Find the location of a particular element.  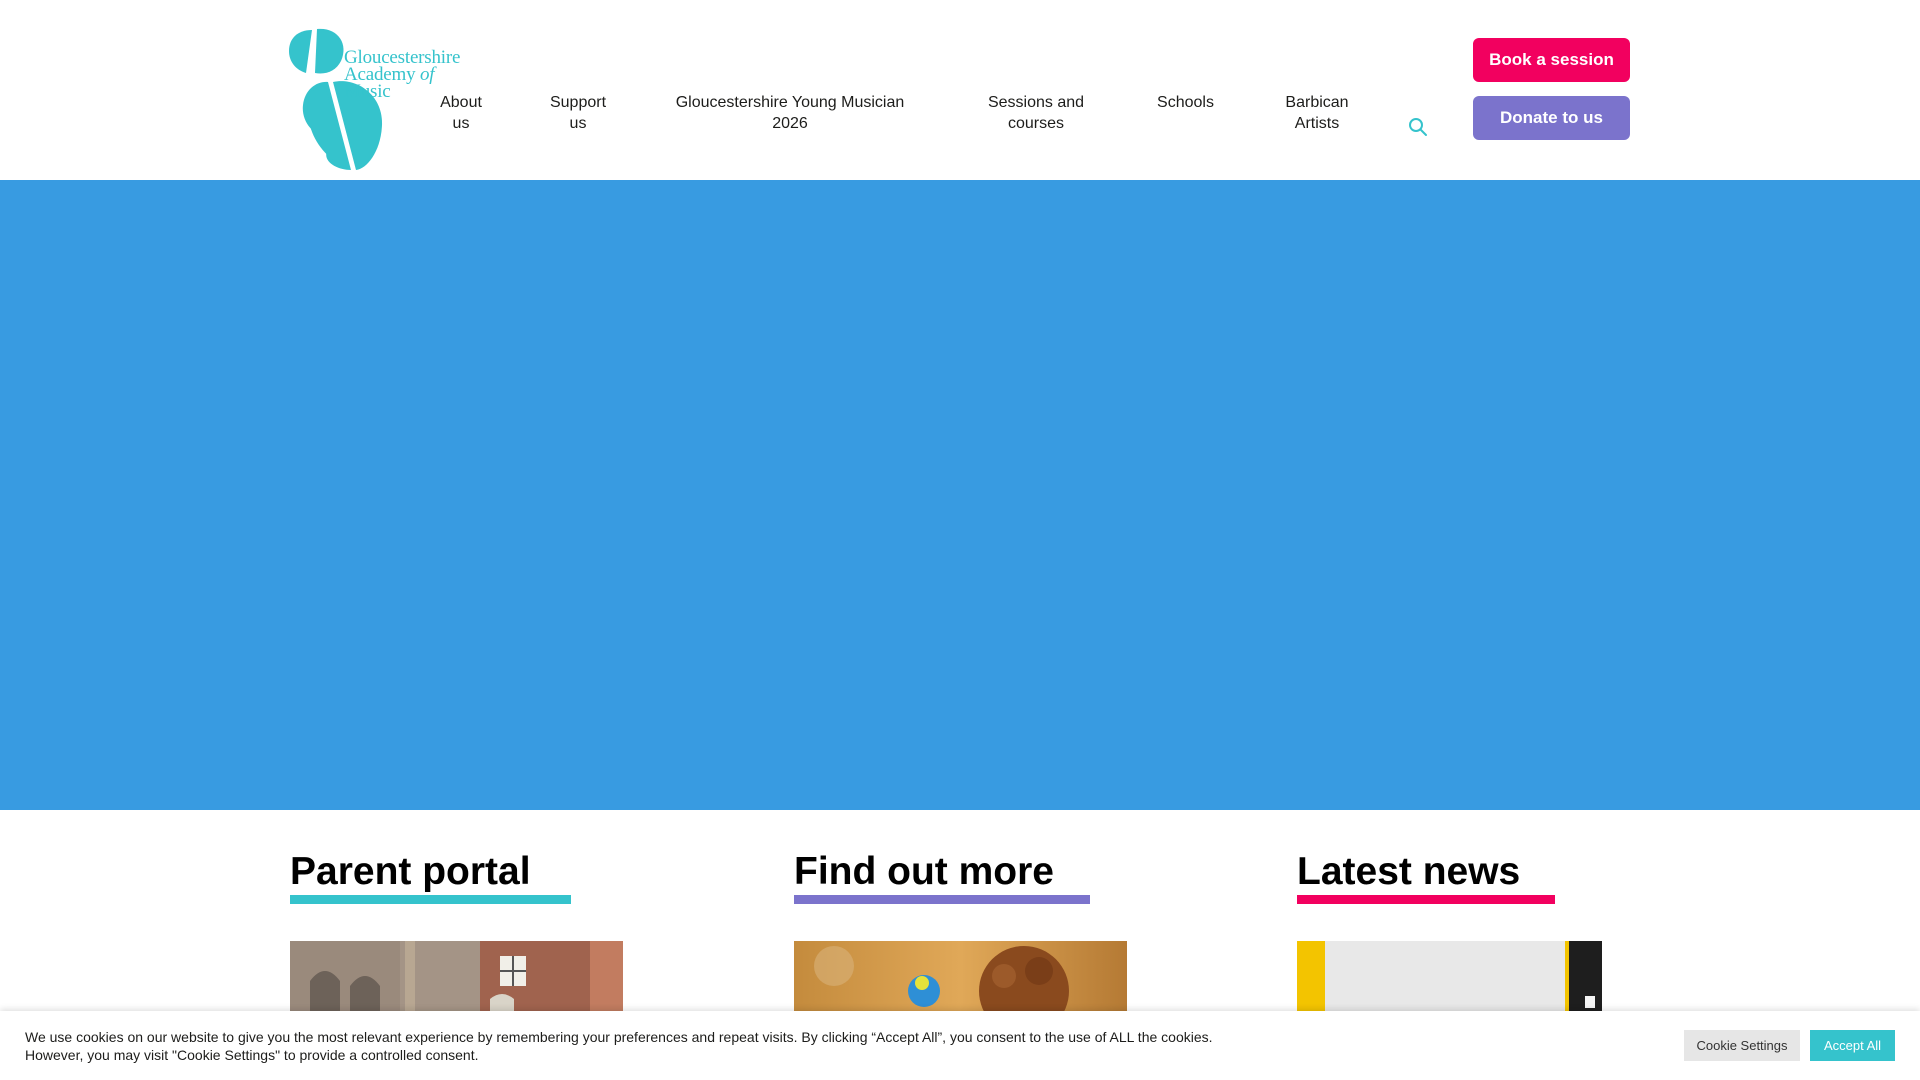

donate-button: Donate to us is located at coordinates (1551, 118).